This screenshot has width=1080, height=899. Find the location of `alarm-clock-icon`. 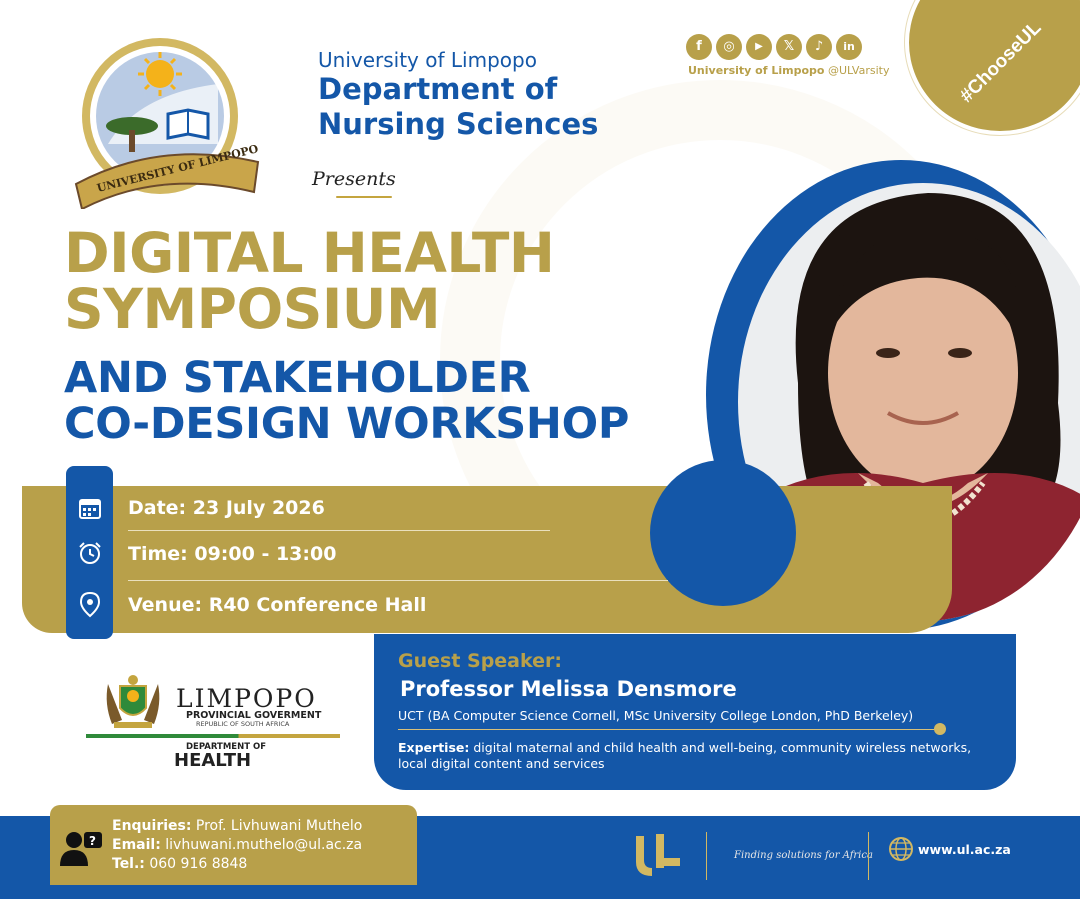

alarm-clock-icon is located at coordinates (89, 553).